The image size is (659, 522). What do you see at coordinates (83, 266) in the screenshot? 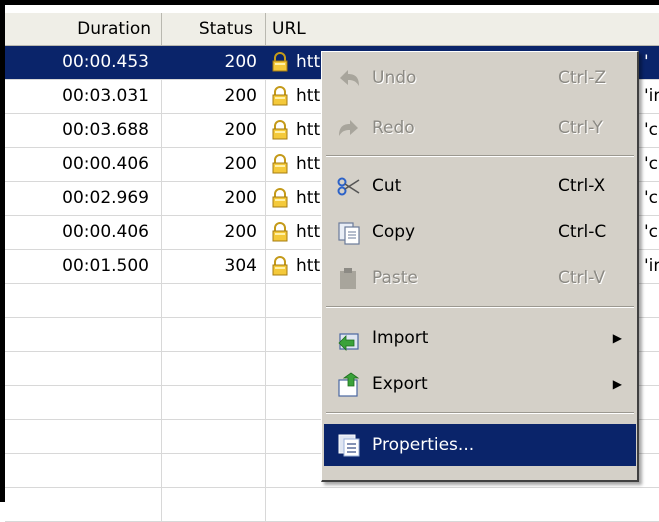
I see `duration-cell: 00:01.500` at bounding box center [83, 266].